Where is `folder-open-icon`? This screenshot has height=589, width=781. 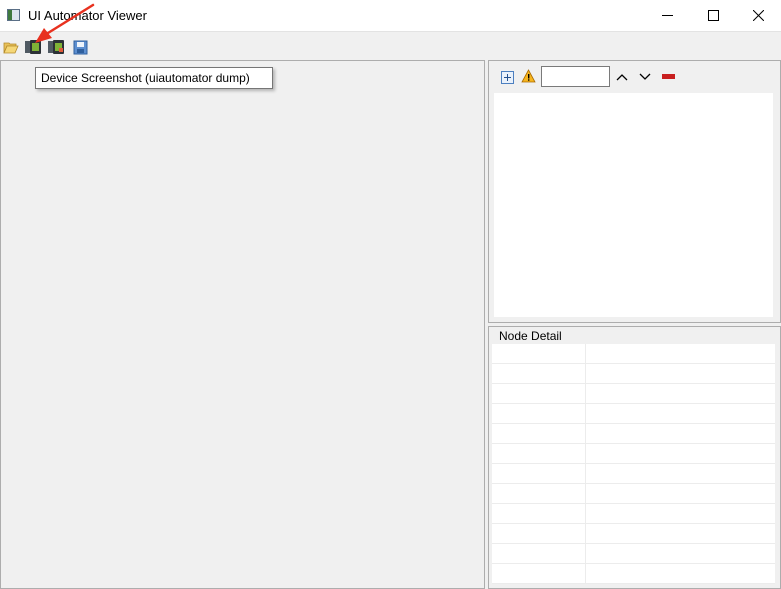
folder-open-icon is located at coordinates (11, 48).